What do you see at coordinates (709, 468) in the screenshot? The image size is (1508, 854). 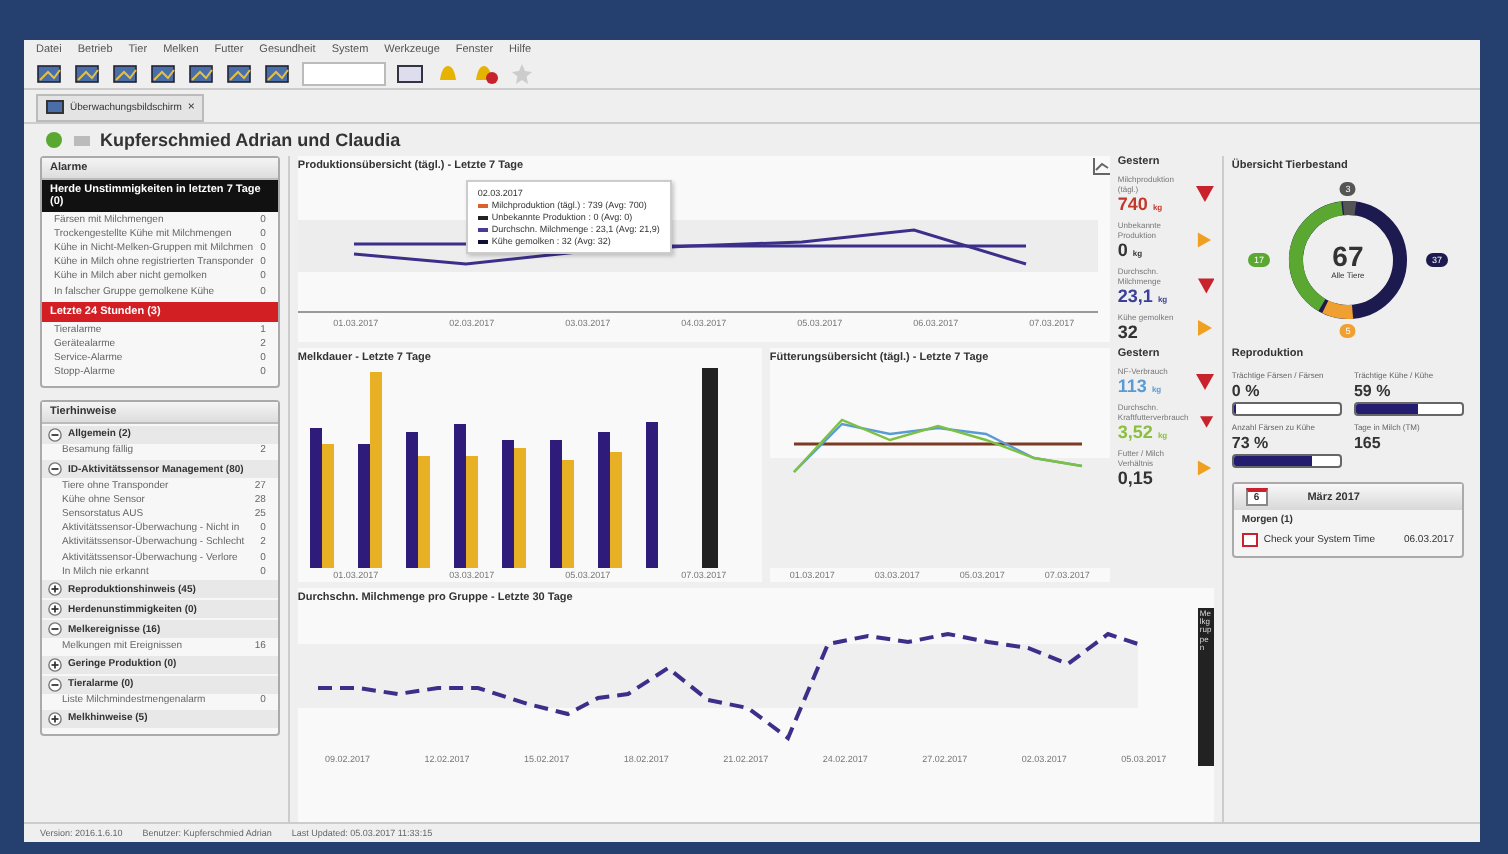 I see `side-tab` at bounding box center [709, 468].